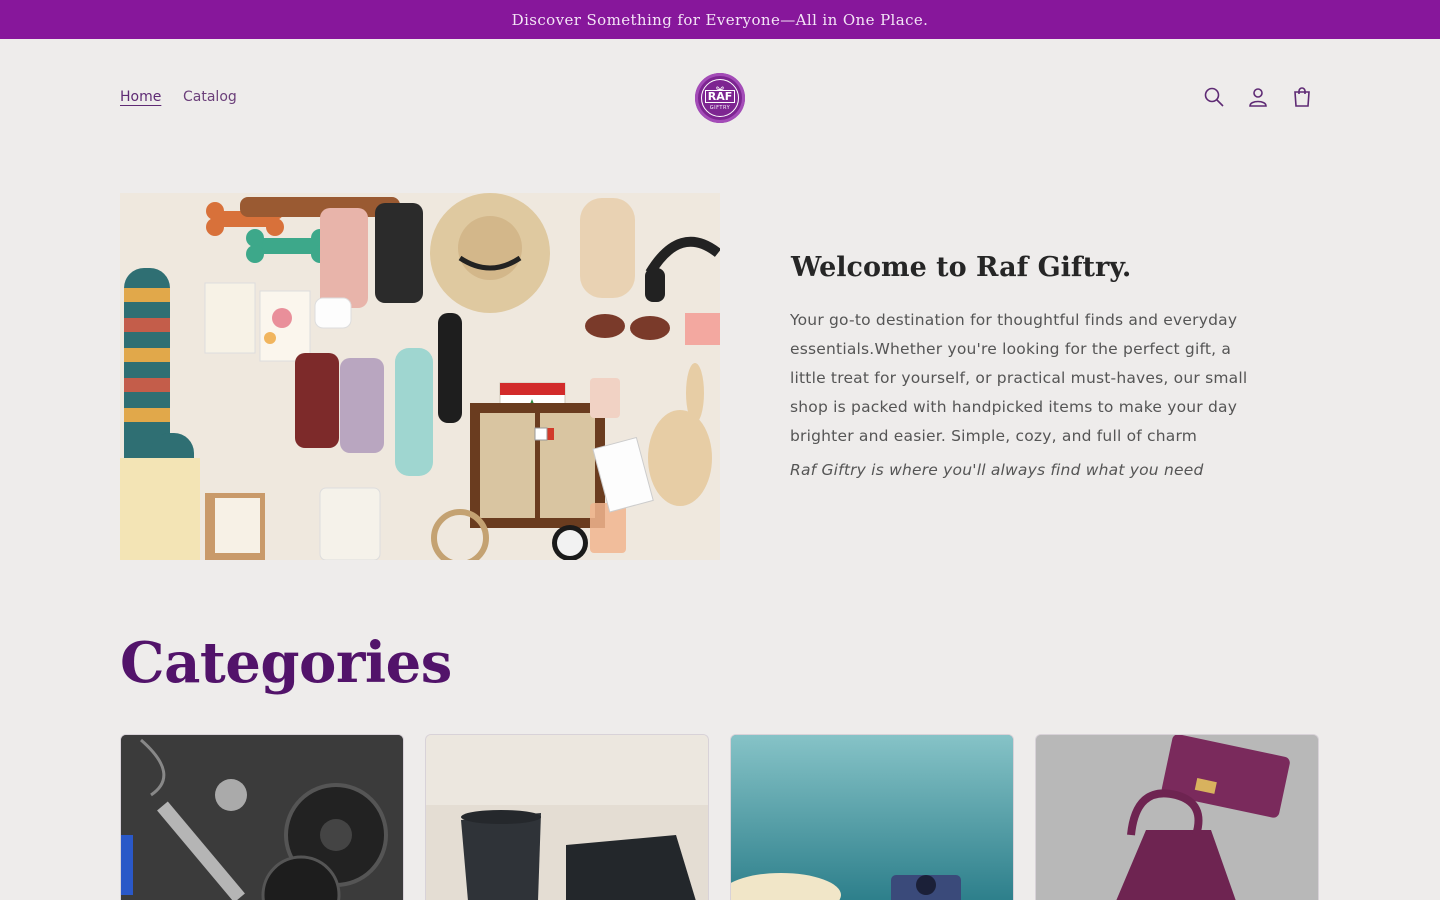 The height and width of the screenshot is (900, 1440). I want to click on hero-title: Welcome to Raf Giftry., so click(961, 267).